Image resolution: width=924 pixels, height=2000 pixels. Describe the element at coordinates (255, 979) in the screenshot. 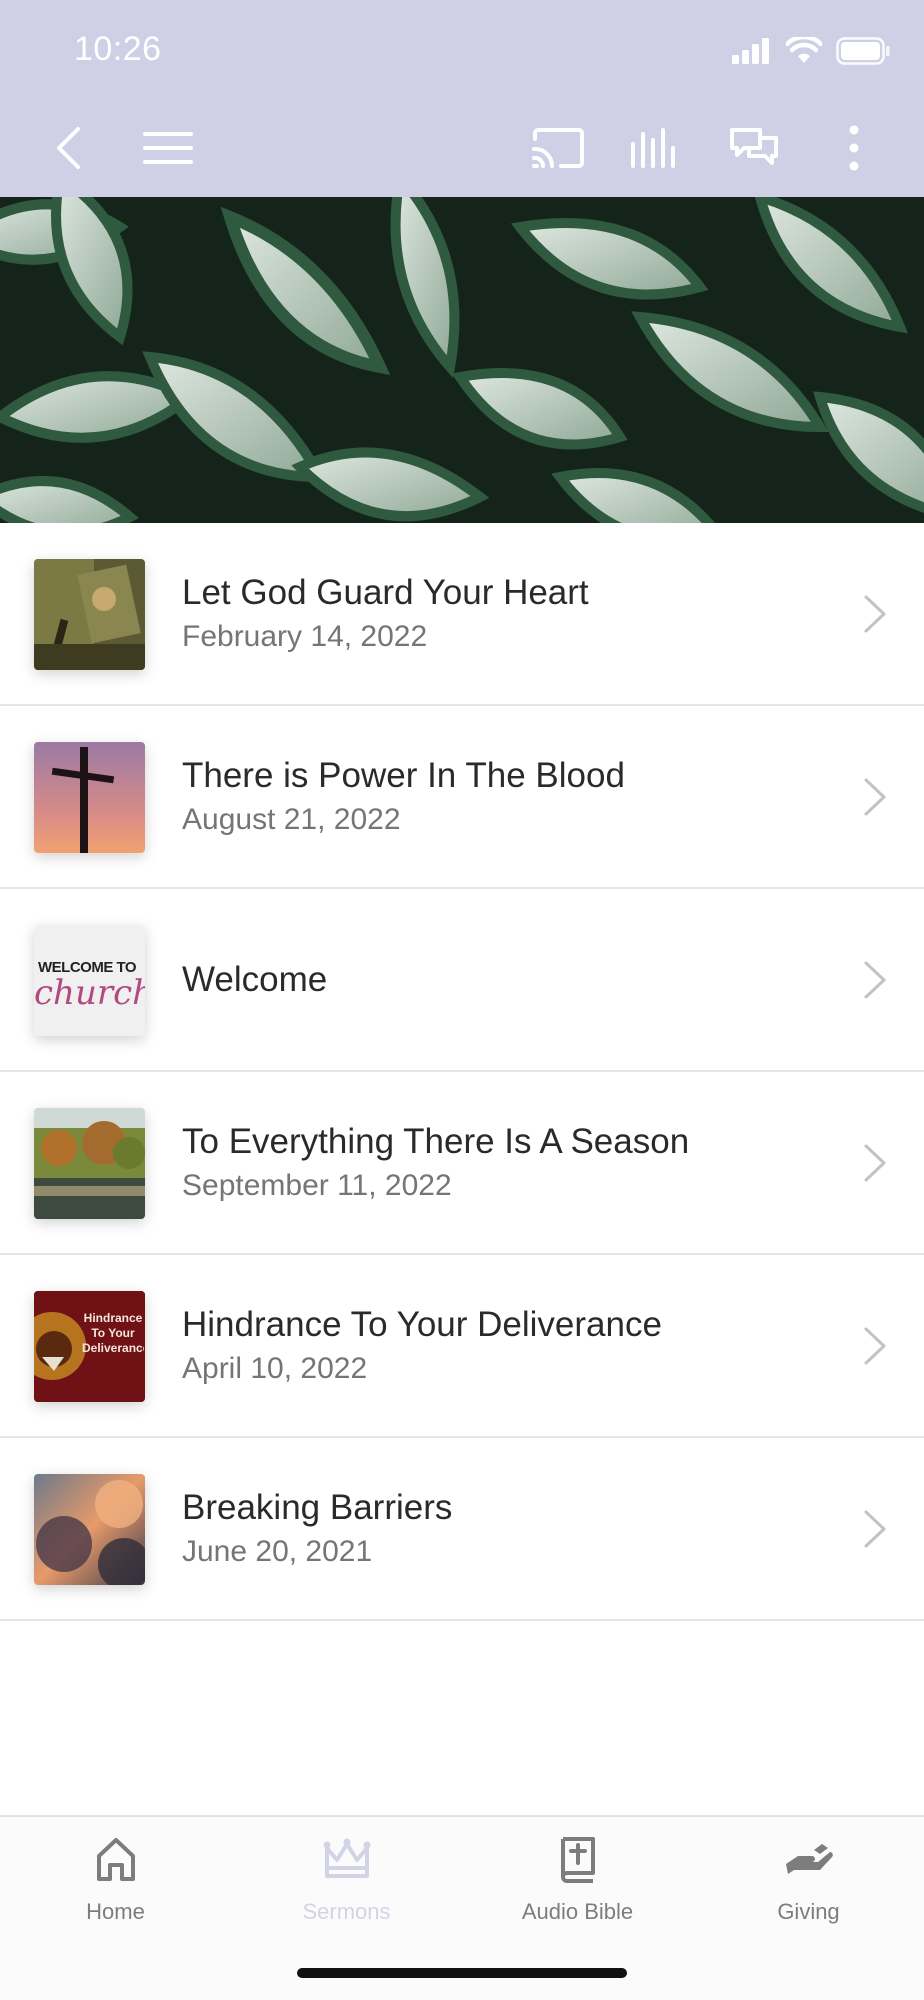

I see `sermon-title: Welcome` at that location.